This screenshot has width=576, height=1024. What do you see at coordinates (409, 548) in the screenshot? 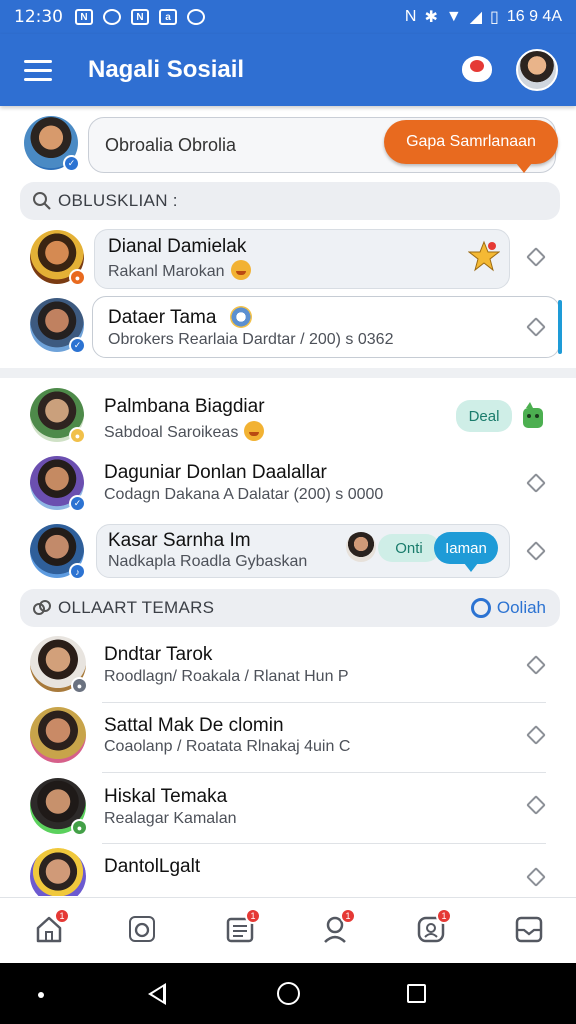
I see `chat-pill-left-5: Onti` at bounding box center [409, 548].